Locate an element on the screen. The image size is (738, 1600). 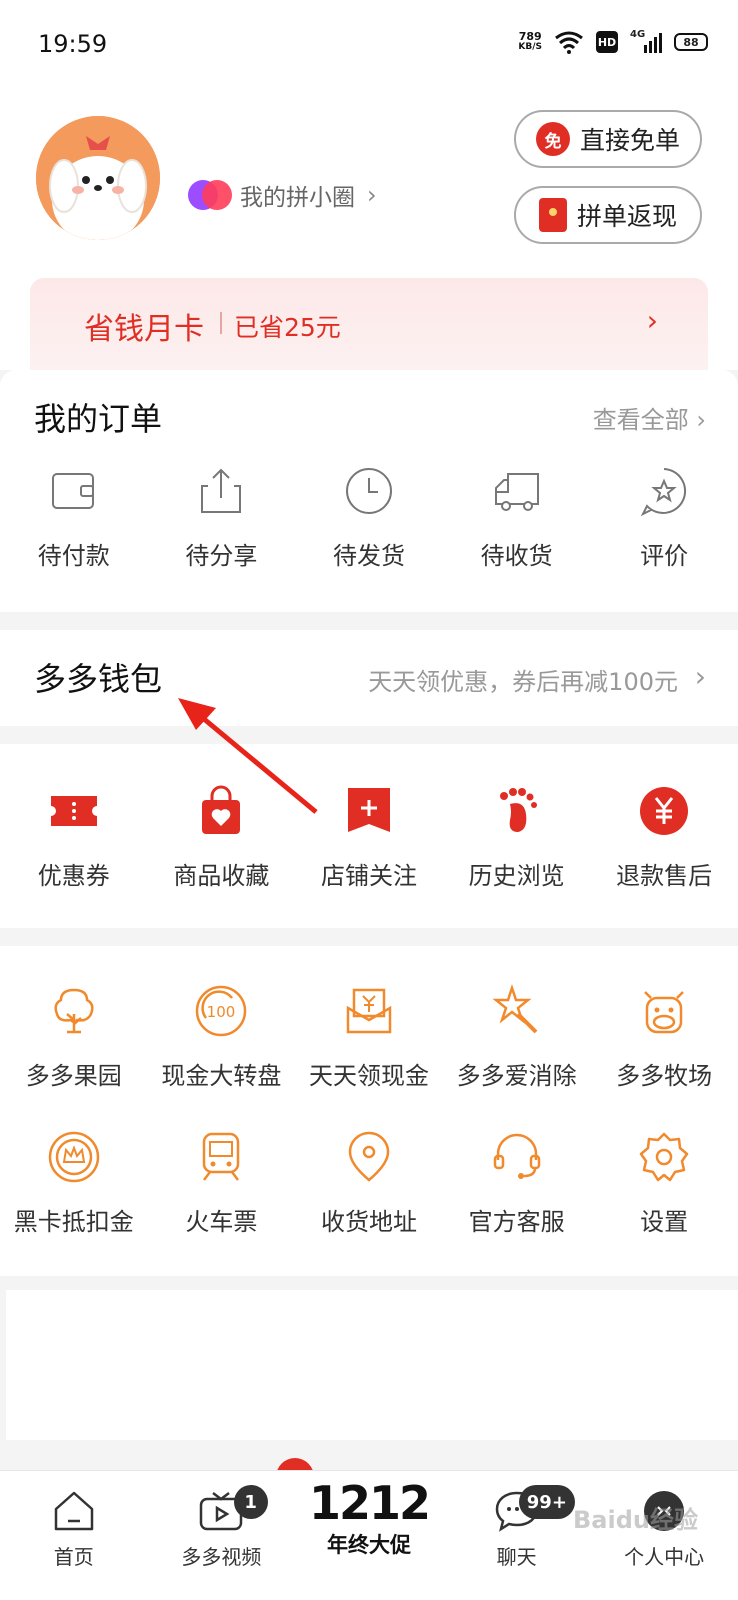
red-packet-icon is located at coordinates (552, 215).